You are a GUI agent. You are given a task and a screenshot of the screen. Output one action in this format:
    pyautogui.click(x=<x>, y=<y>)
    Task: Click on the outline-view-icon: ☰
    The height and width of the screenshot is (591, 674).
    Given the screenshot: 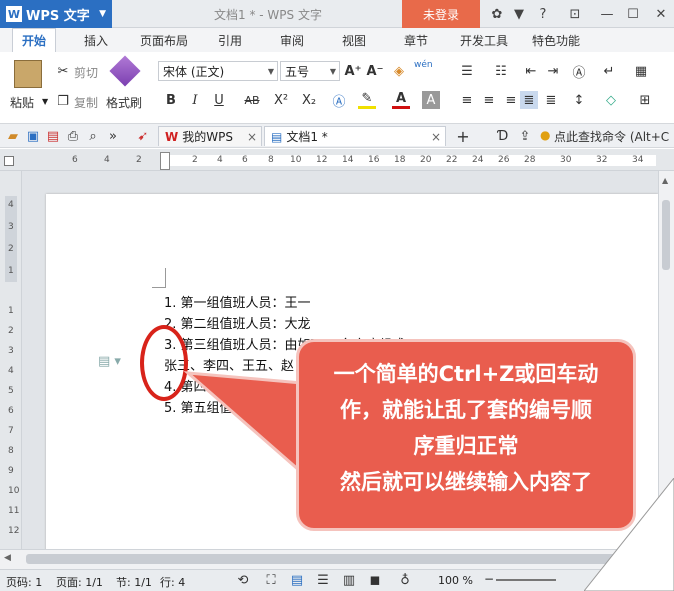 What is the action you would take?
    pyautogui.click(x=323, y=580)
    